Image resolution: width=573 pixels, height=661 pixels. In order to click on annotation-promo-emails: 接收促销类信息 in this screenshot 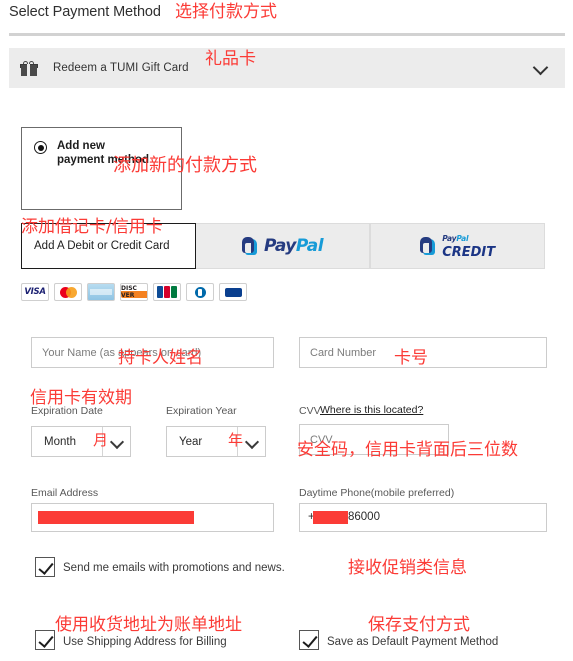, I will do `click(407, 568)`.